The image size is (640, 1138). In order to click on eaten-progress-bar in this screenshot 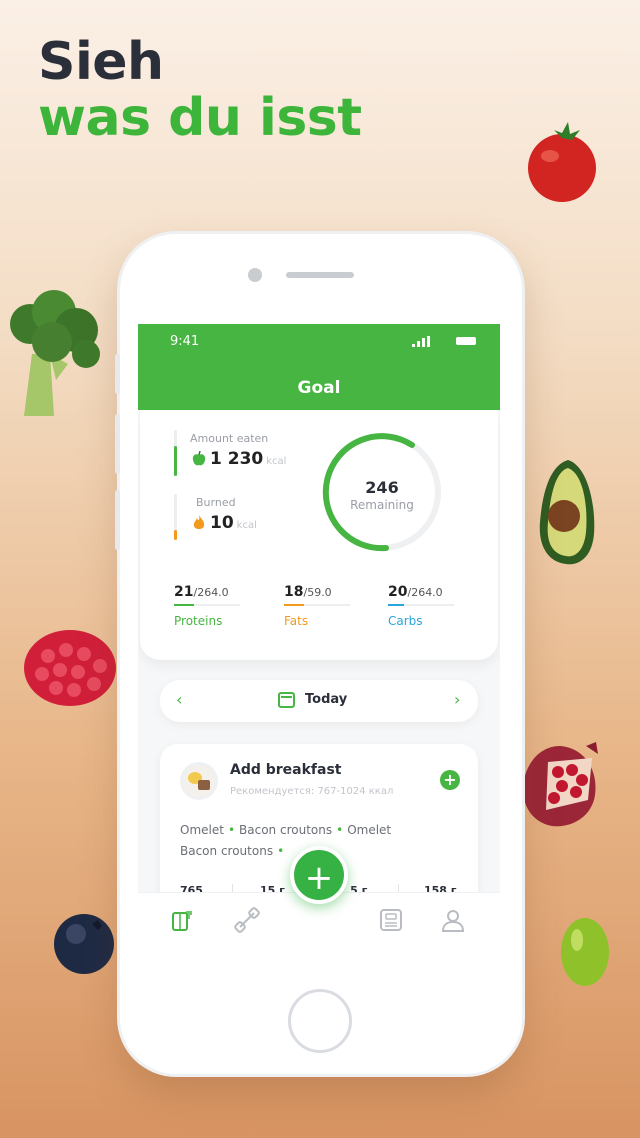, I will do `click(175, 453)`.